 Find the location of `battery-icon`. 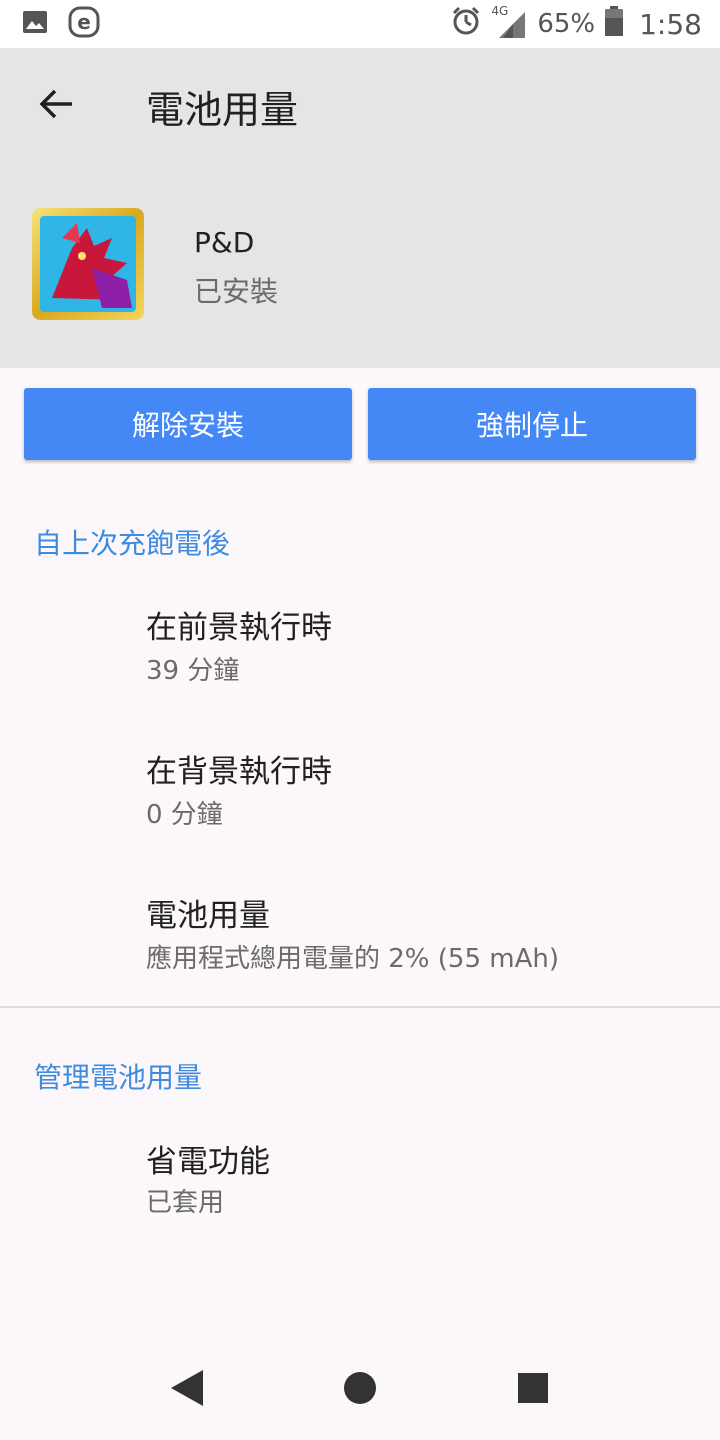

battery-icon is located at coordinates (614, 24).